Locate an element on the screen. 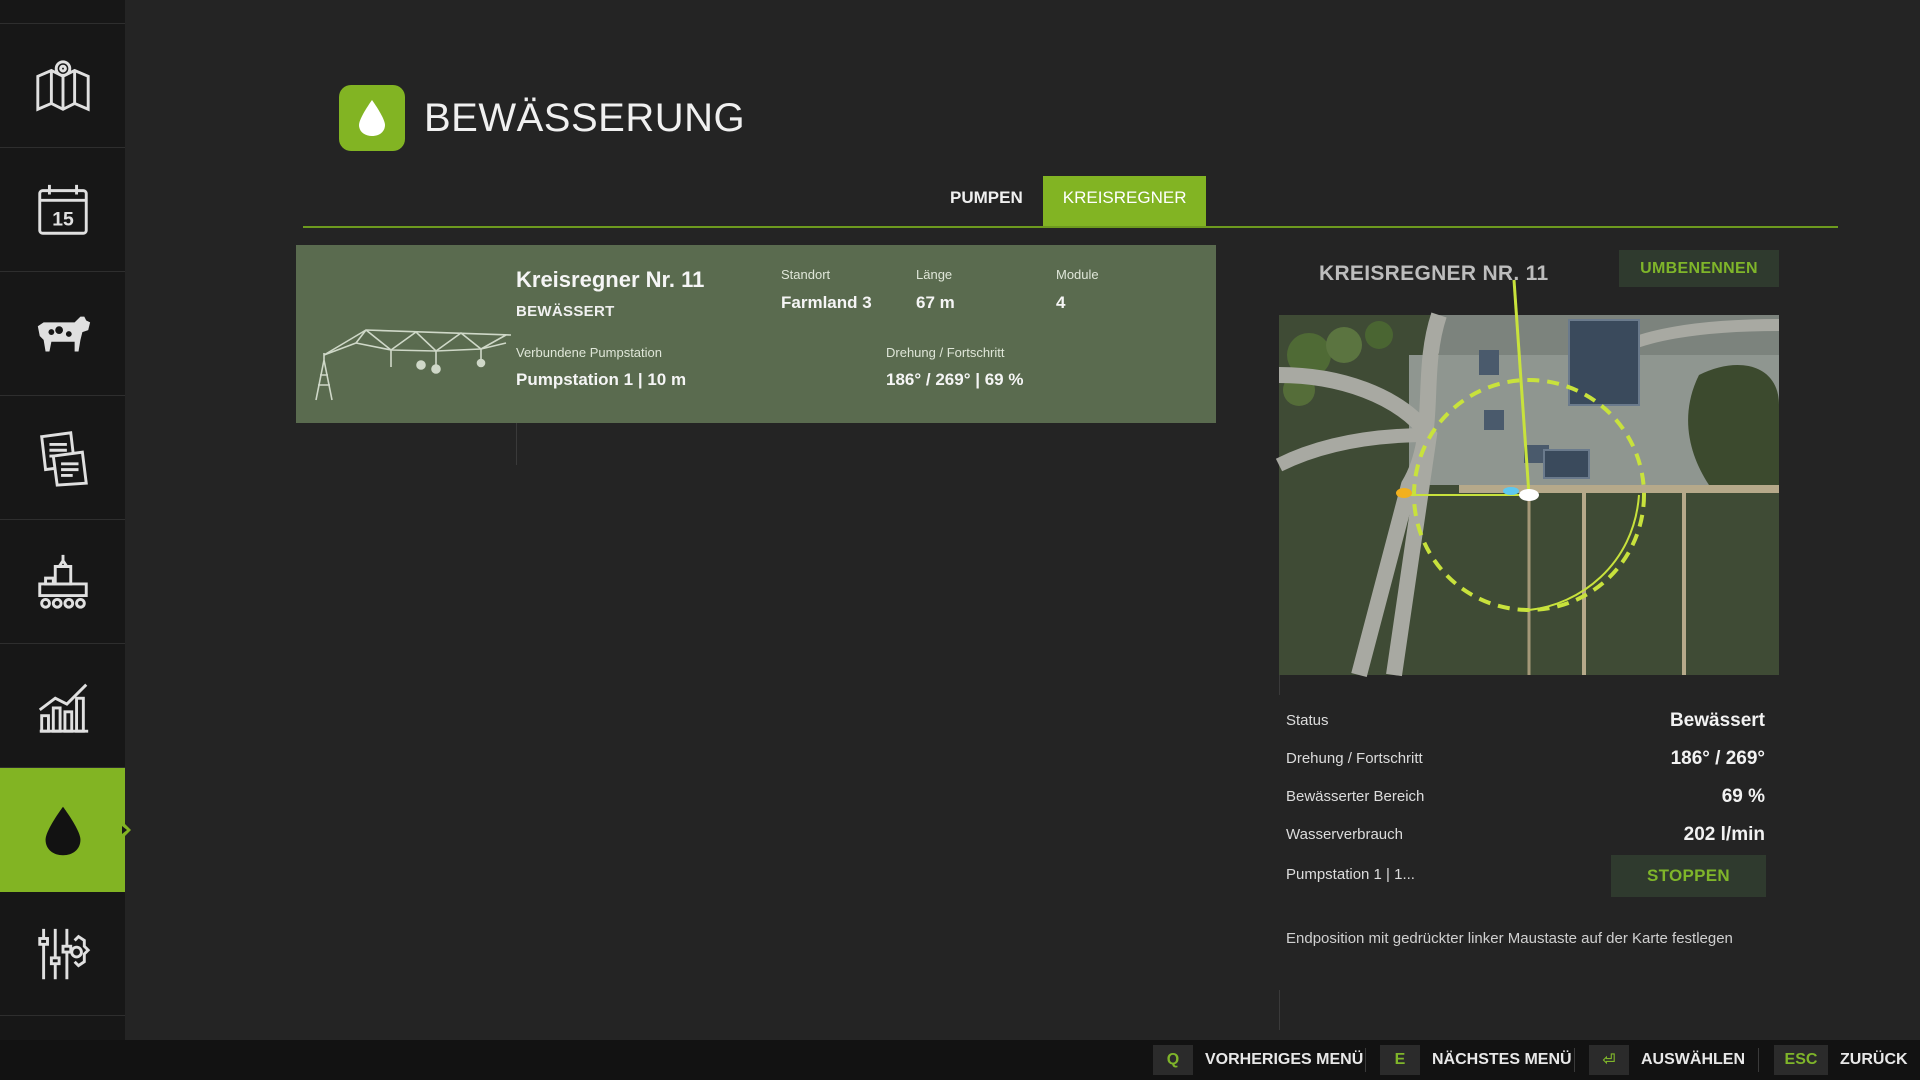 Image resolution: width=1920 pixels, height=1080 pixels. location-value: Farmland 3 is located at coordinates (826, 302).